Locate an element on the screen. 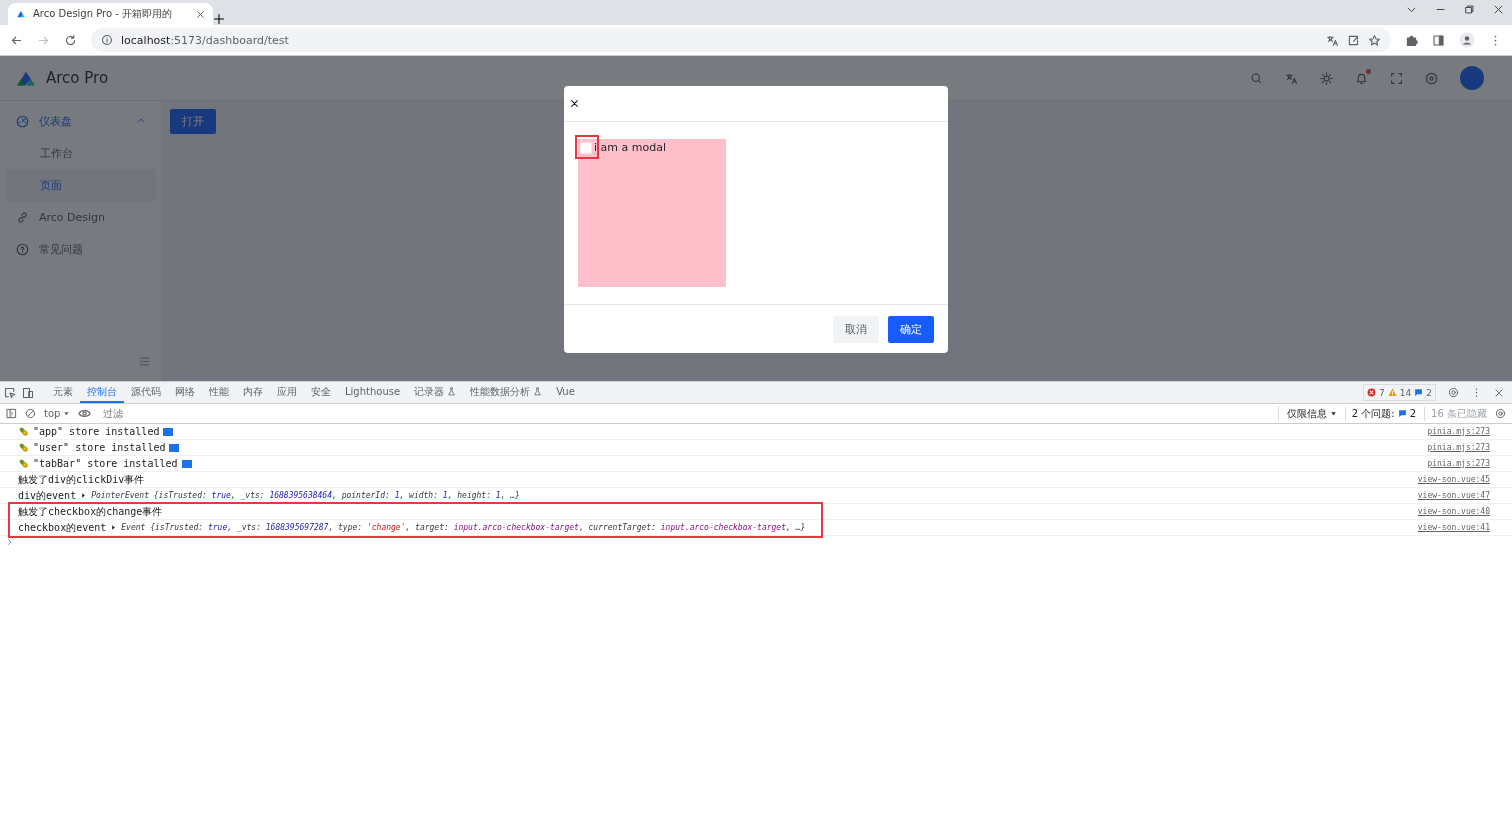  log-message: "tabBar" store installed is located at coordinates (105, 463).